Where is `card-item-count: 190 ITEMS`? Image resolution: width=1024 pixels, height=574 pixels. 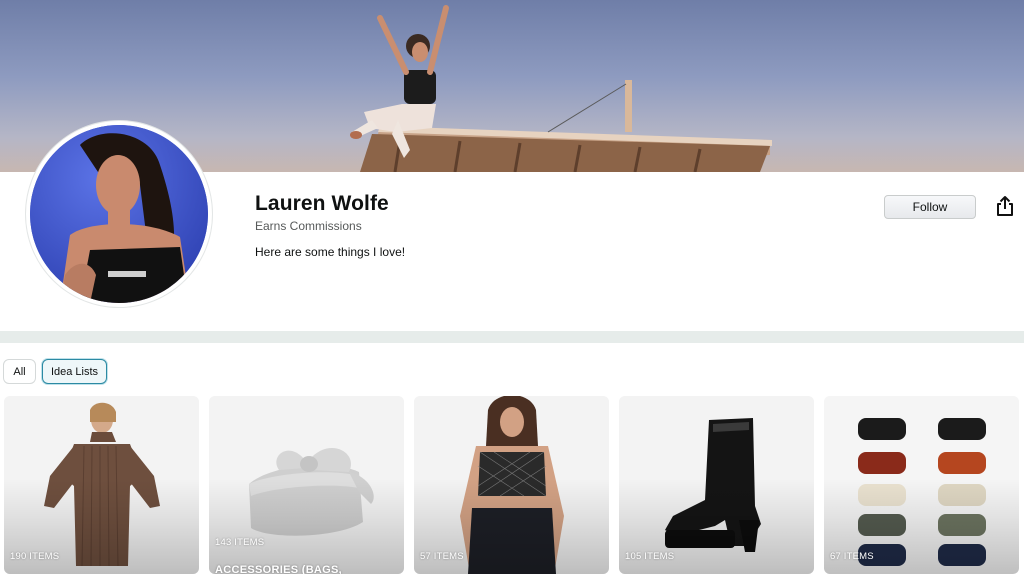
card-item-count: 190 ITEMS is located at coordinates (35, 556).